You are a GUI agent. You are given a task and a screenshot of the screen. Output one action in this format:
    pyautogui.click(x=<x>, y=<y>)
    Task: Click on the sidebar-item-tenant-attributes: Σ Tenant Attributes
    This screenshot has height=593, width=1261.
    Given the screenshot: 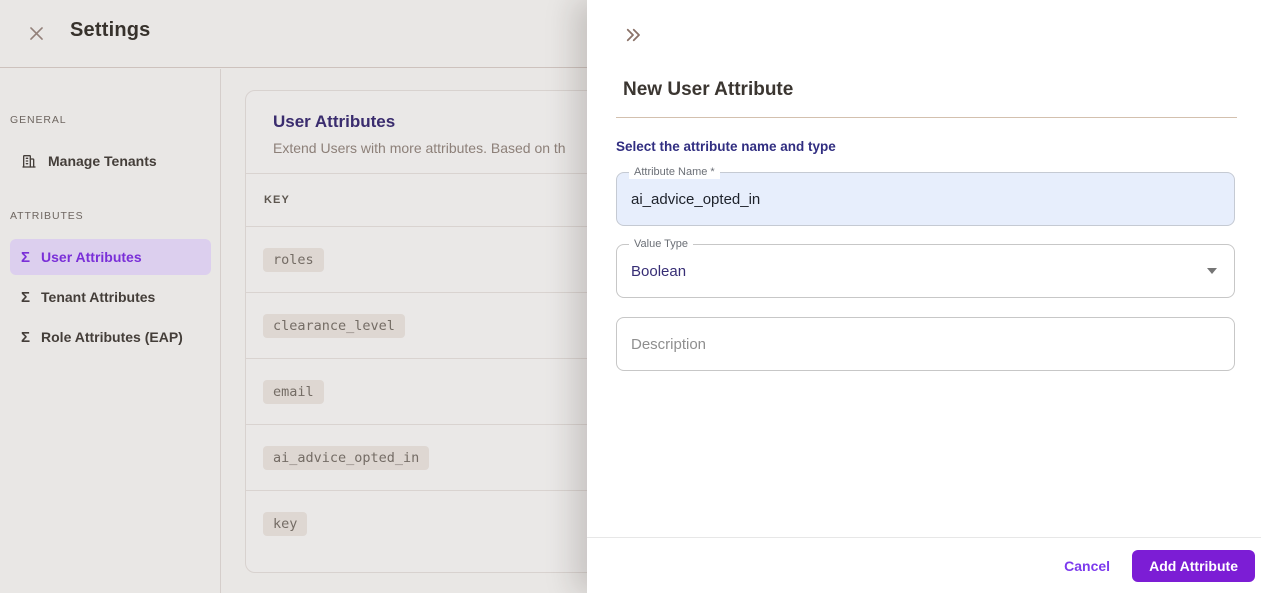 What is the action you would take?
    pyautogui.click(x=110, y=297)
    